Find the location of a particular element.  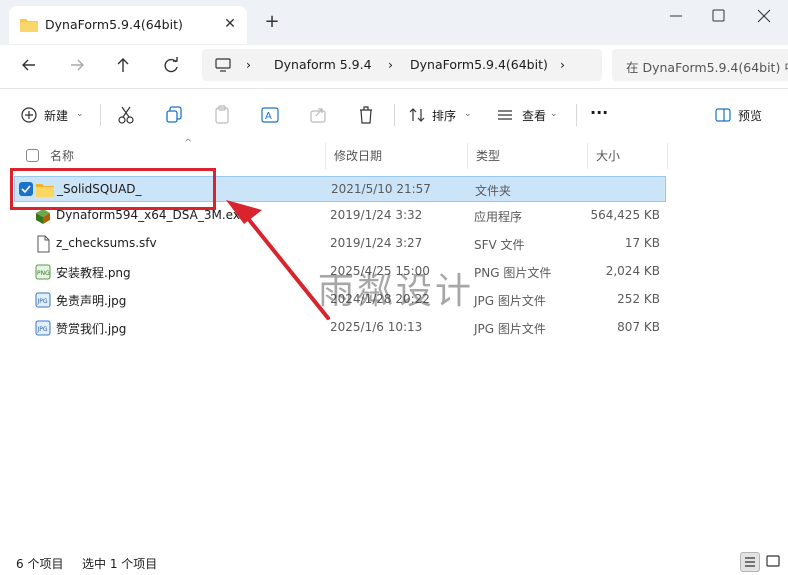

file-size: 807 KB is located at coordinates (638, 327).